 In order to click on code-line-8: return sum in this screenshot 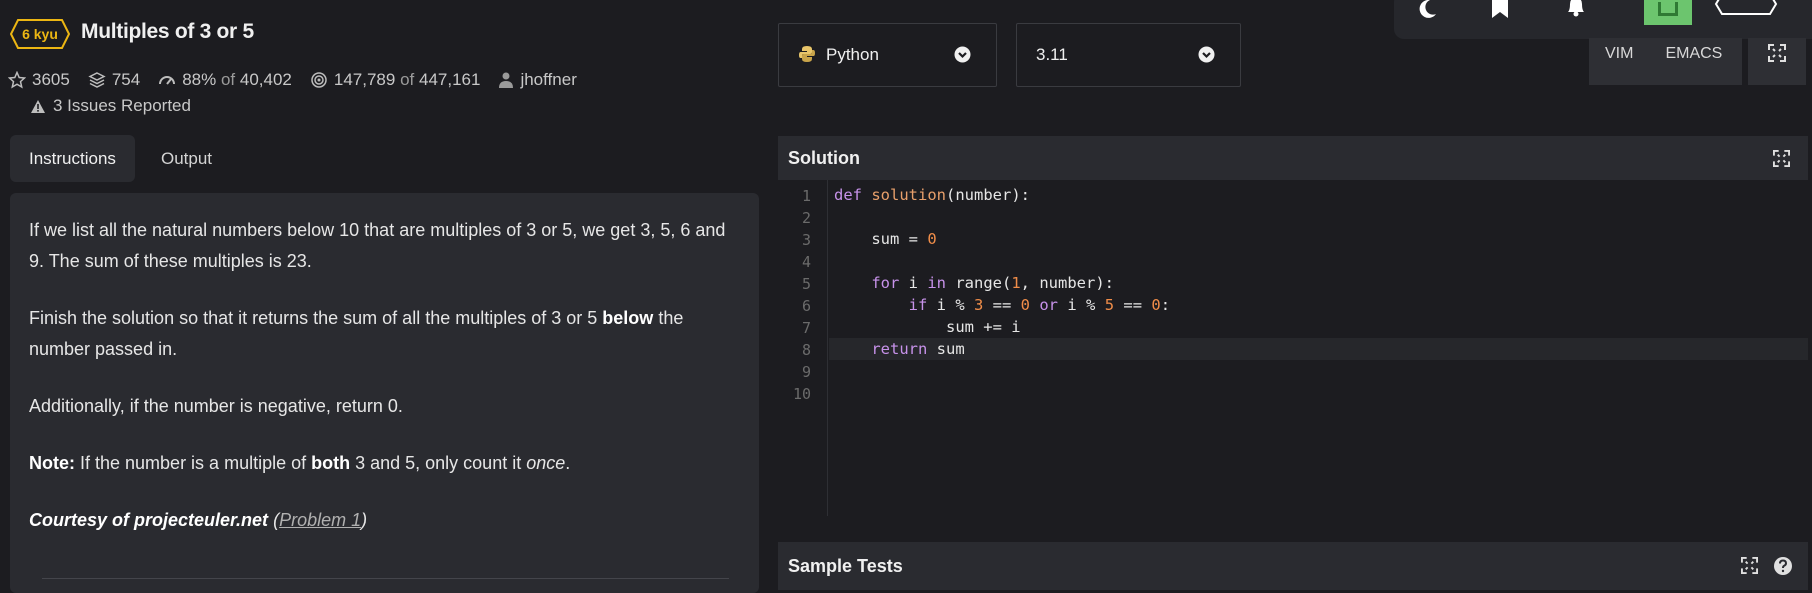, I will do `click(899, 349)`.